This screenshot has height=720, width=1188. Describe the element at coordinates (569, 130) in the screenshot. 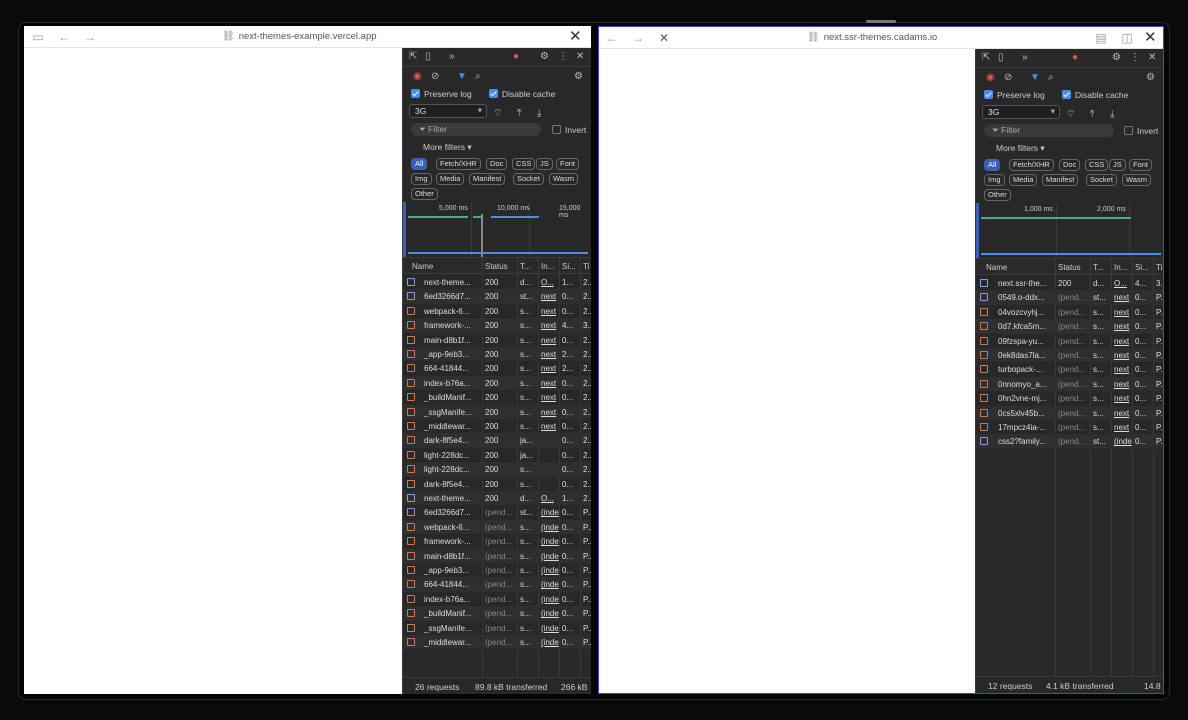

I see `invert-checkbox: Invert` at that location.